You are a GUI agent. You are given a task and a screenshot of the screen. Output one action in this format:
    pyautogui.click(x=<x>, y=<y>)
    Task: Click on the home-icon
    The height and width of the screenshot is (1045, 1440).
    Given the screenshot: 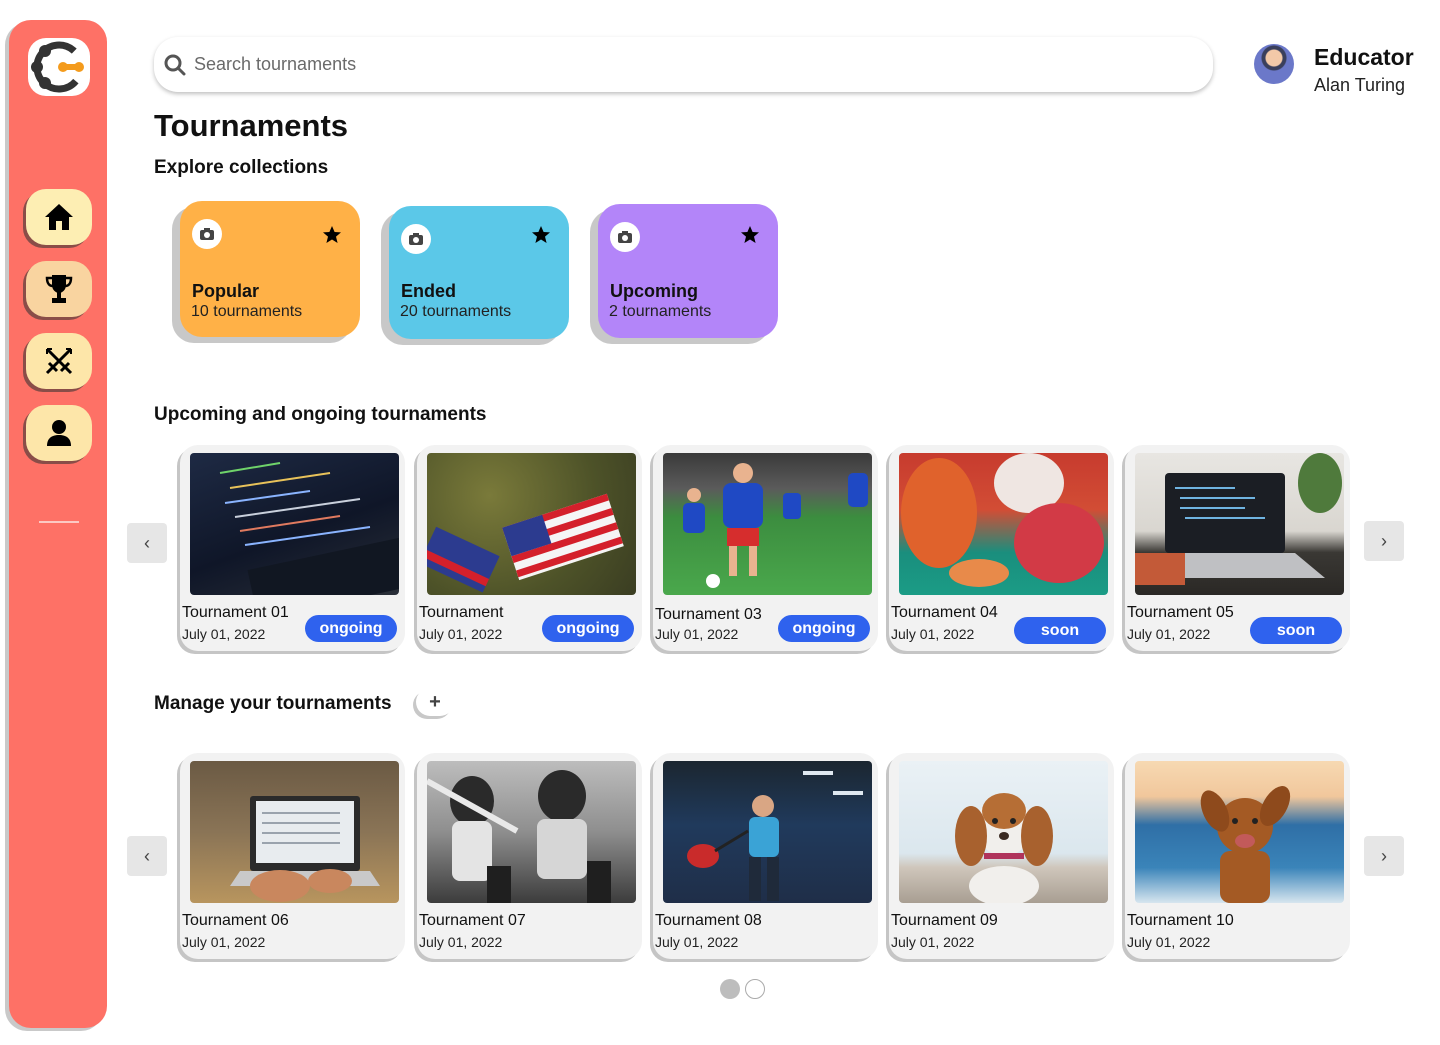 What is the action you would take?
    pyautogui.click(x=59, y=217)
    